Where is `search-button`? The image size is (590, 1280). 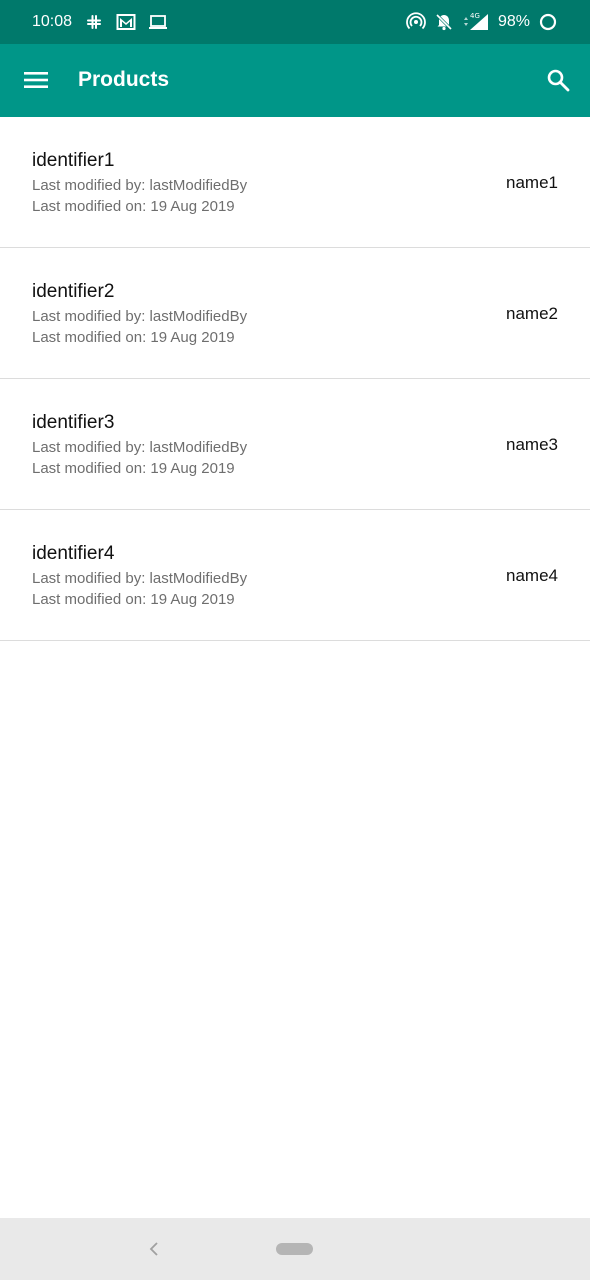
search-button is located at coordinates (558, 80).